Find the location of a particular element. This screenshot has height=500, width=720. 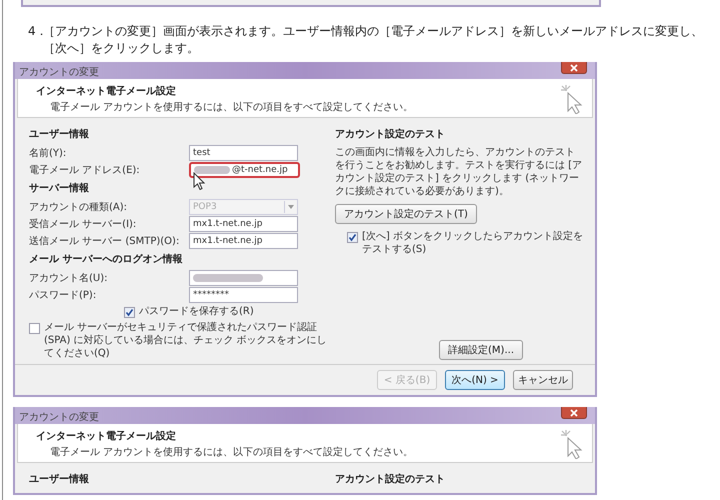

section-heading: サーバー情報 is located at coordinates (59, 188).